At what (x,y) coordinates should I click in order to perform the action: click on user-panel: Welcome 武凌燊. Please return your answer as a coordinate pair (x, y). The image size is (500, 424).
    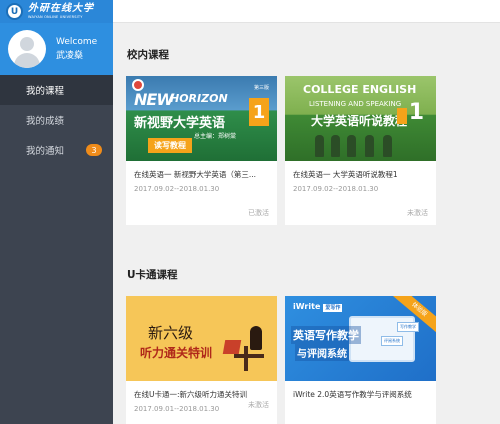
    Looking at the image, I should click on (56, 49).